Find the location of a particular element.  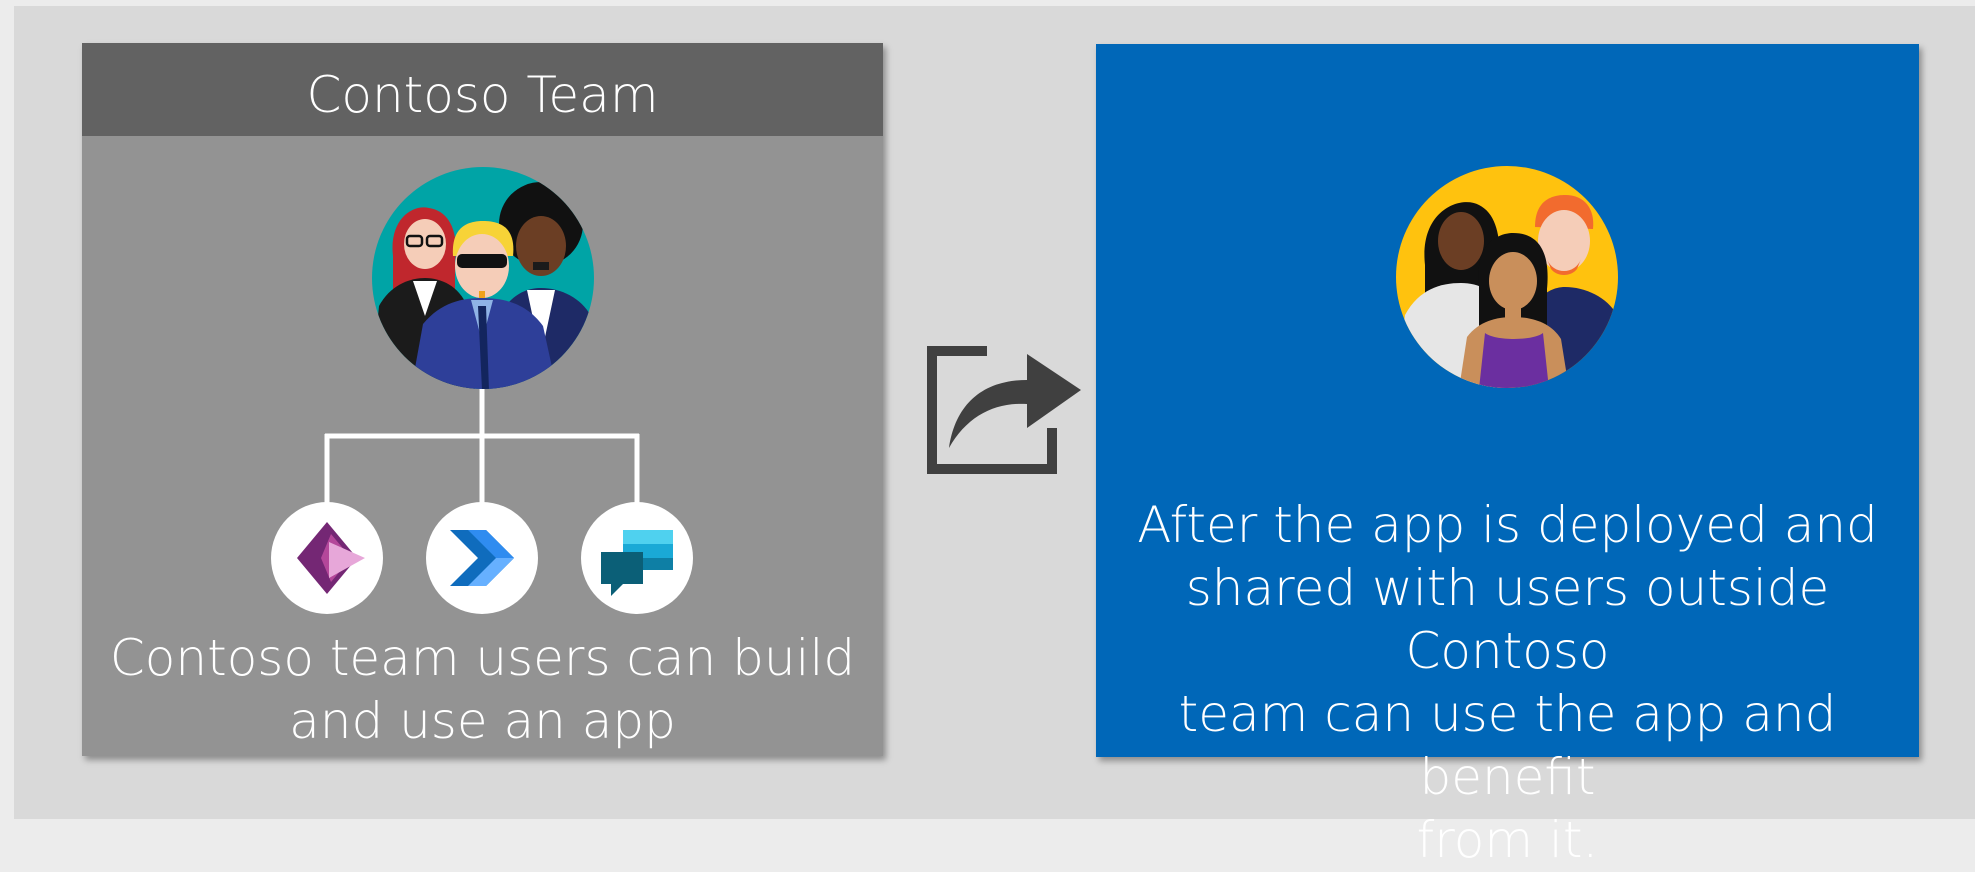

right-caption-line-1: After the app is deployed and is located at coordinates (1507, 525).